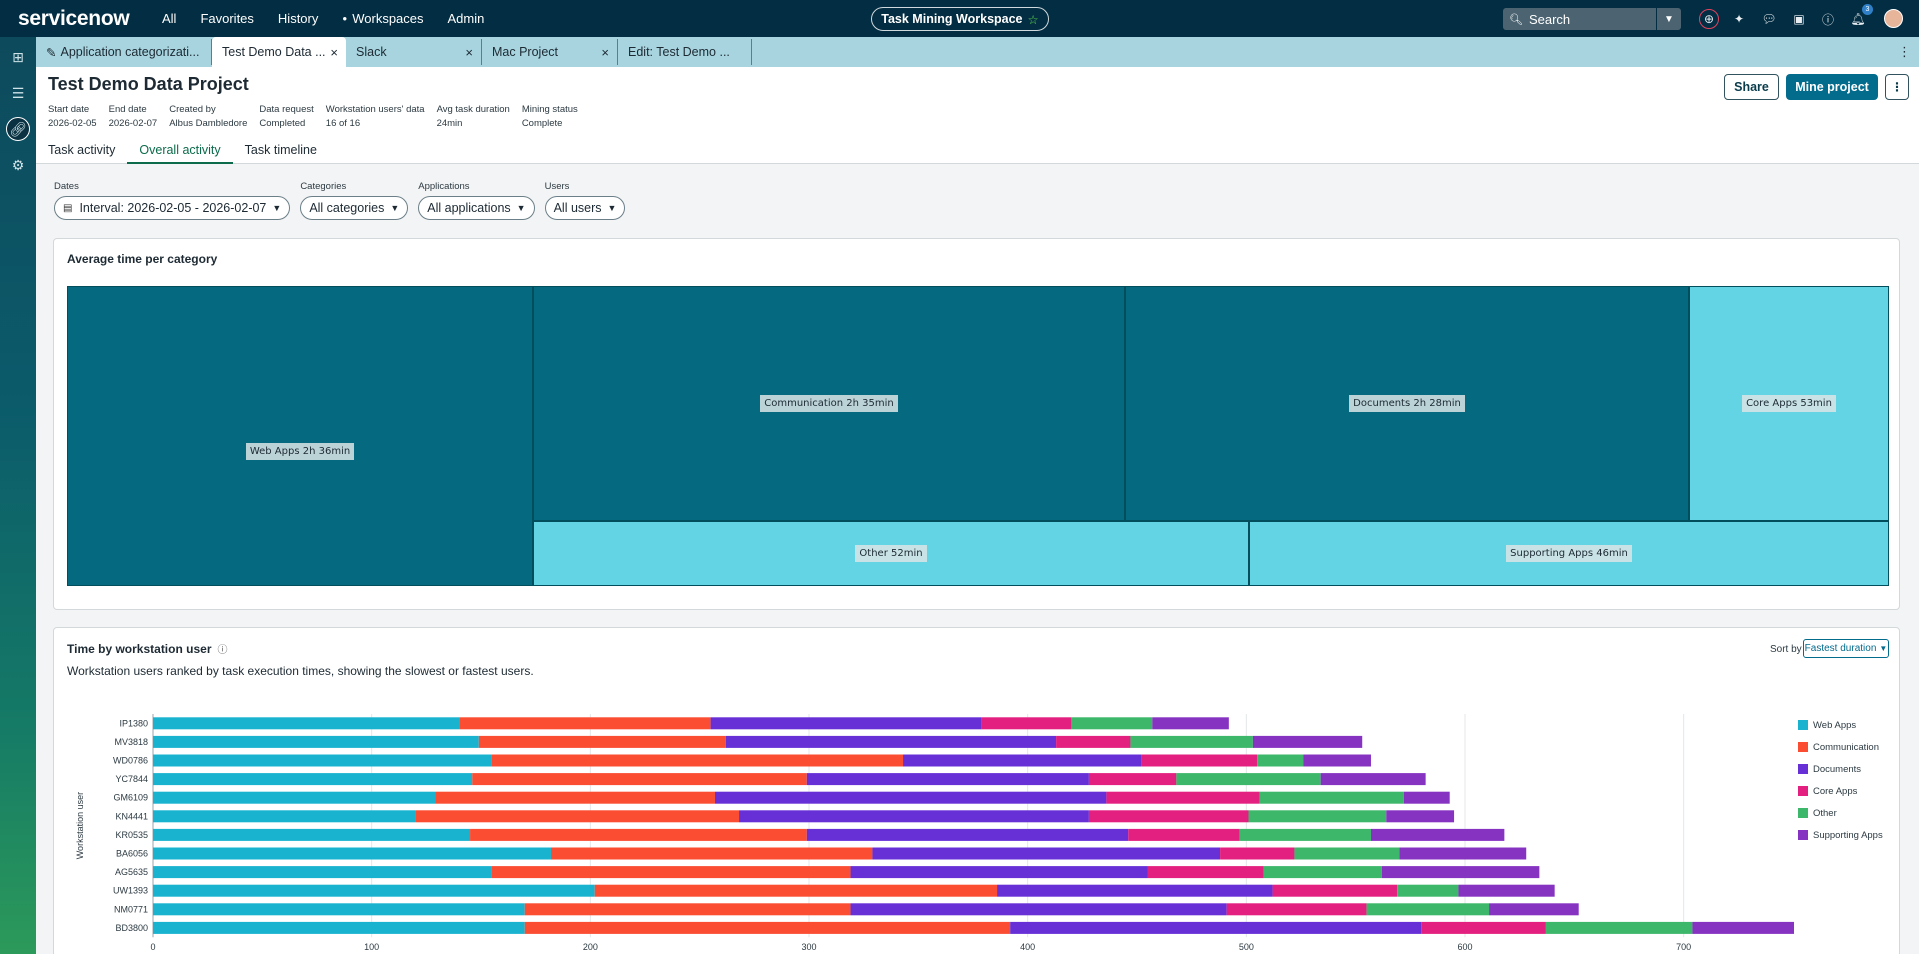 This screenshot has width=1919, height=954. Describe the element at coordinates (281, 153) in the screenshot. I see `tab-task-timeline: Task timeline` at that location.